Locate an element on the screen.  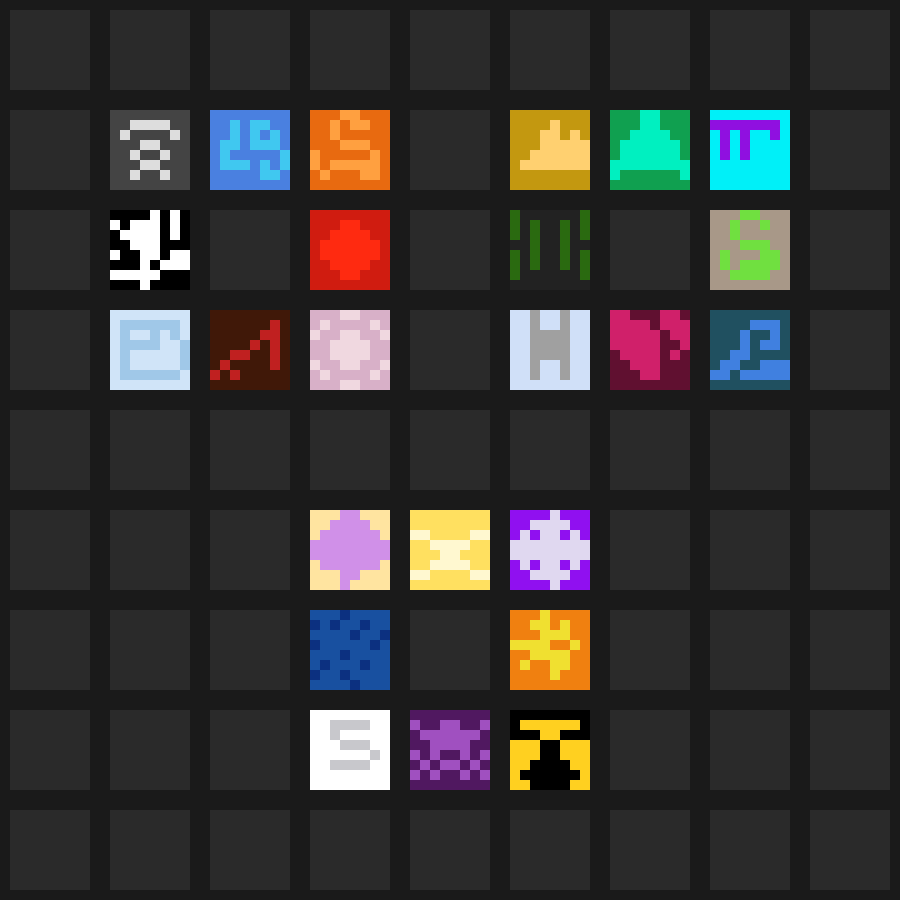
deep-sea-tile-icon is located at coordinates (350, 650).